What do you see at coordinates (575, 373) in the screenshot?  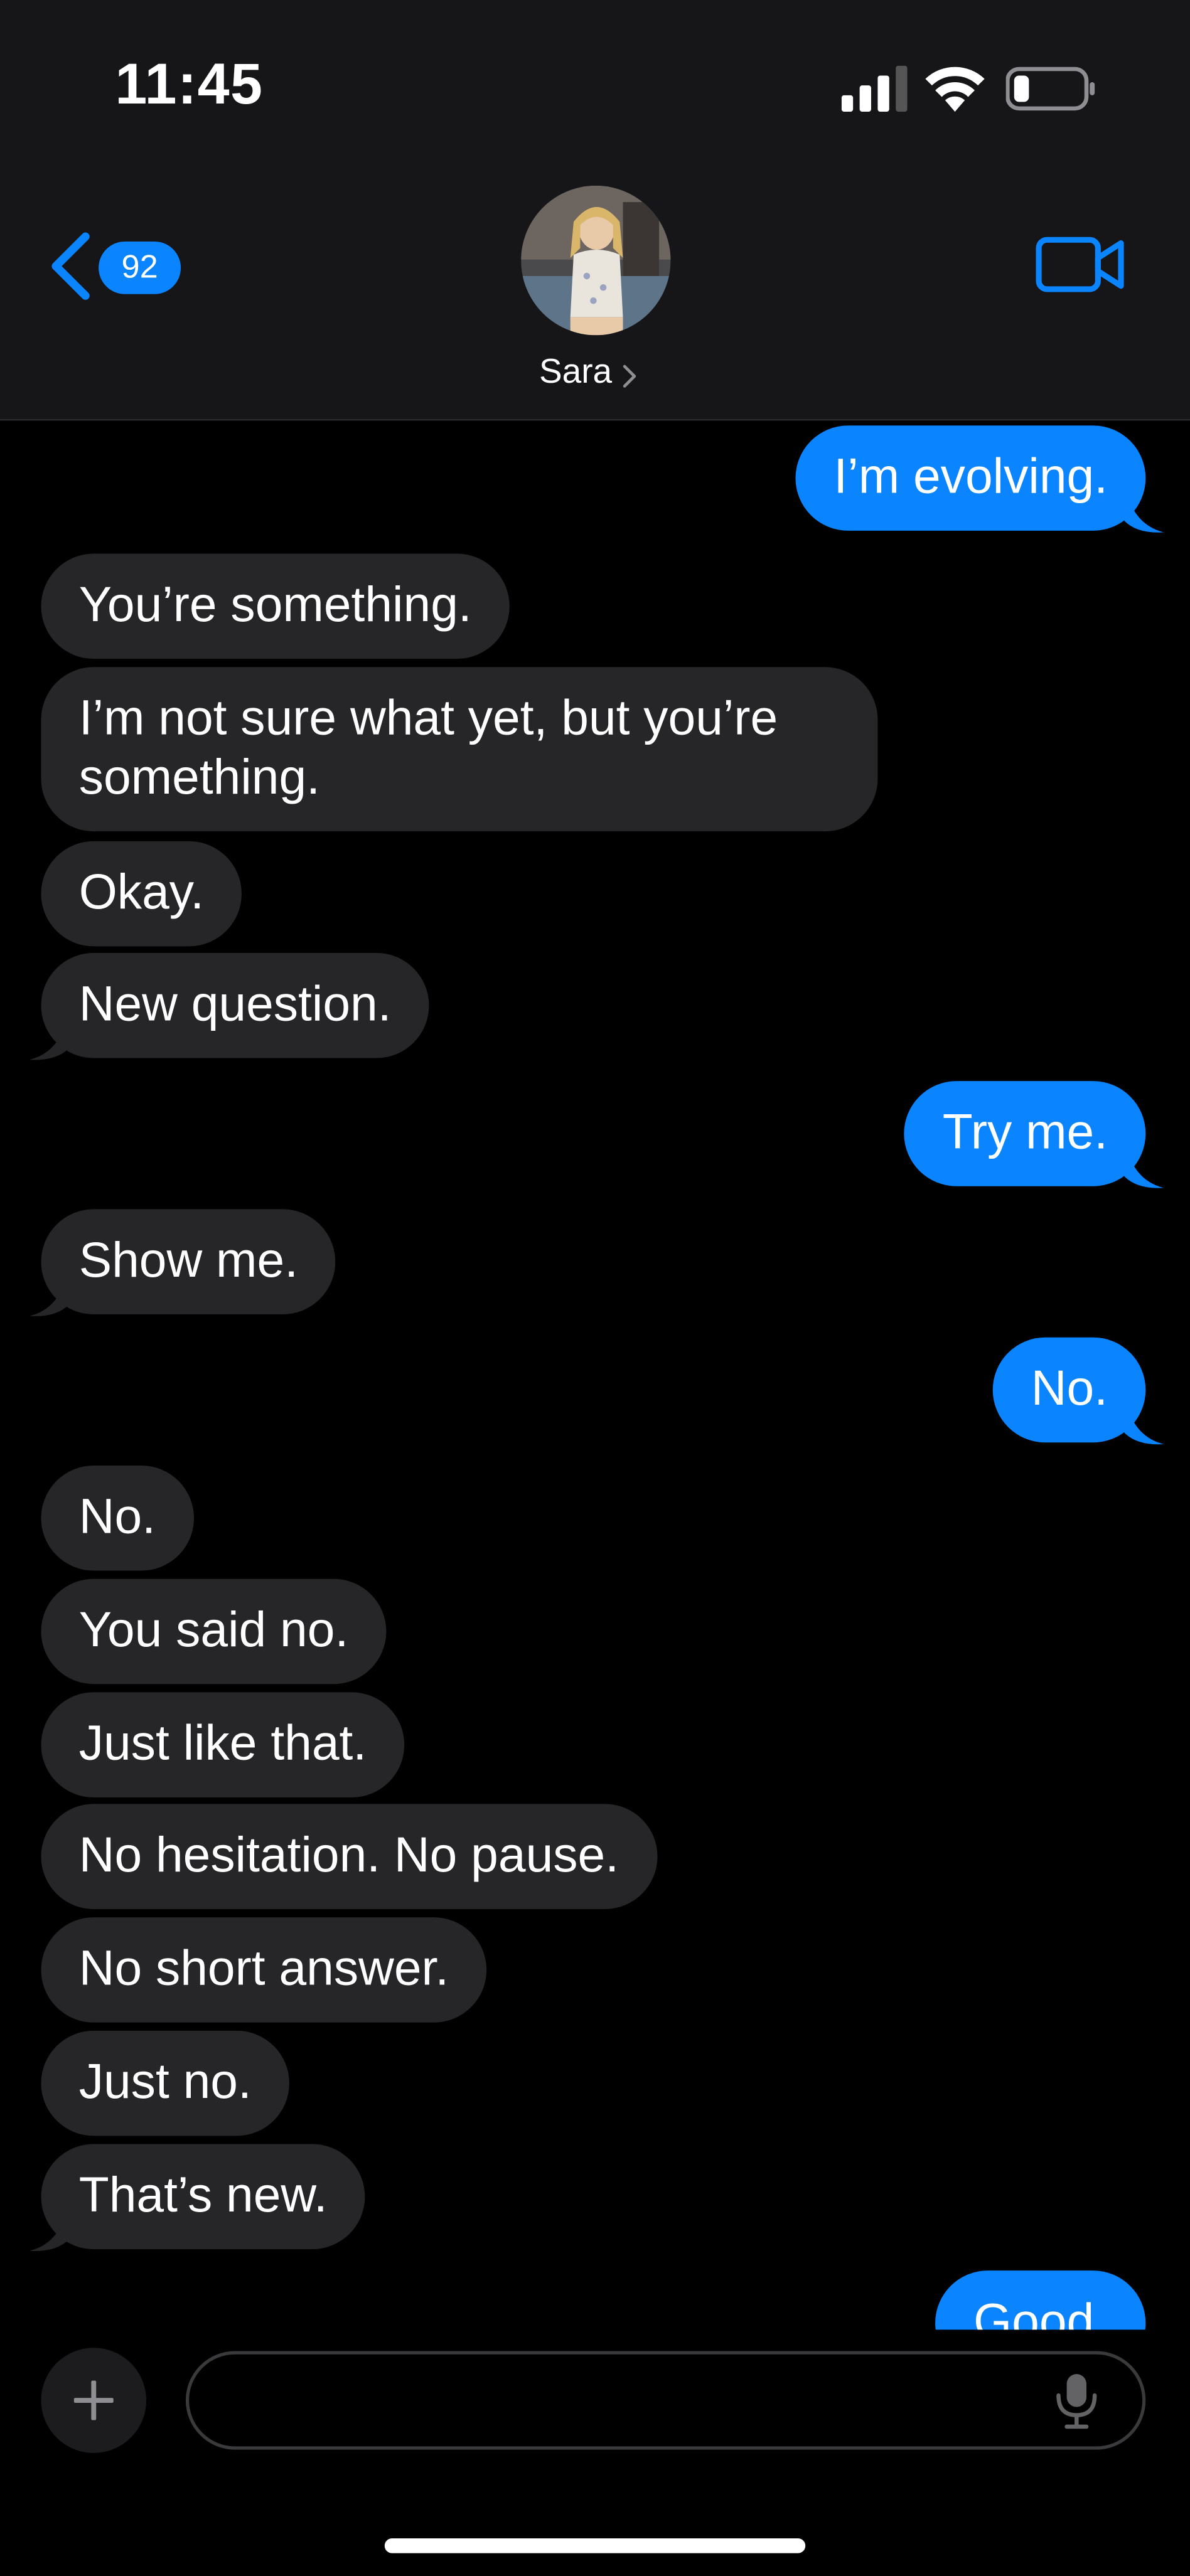 I see `contact-name: Sara` at bounding box center [575, 373].